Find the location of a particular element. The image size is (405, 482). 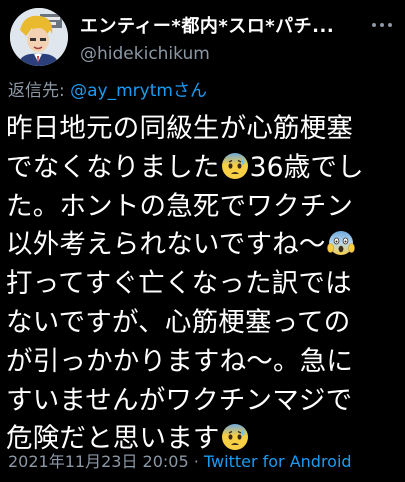

anxious-face-with-sweat-emoji-icon is located at coordinates (234, 165).